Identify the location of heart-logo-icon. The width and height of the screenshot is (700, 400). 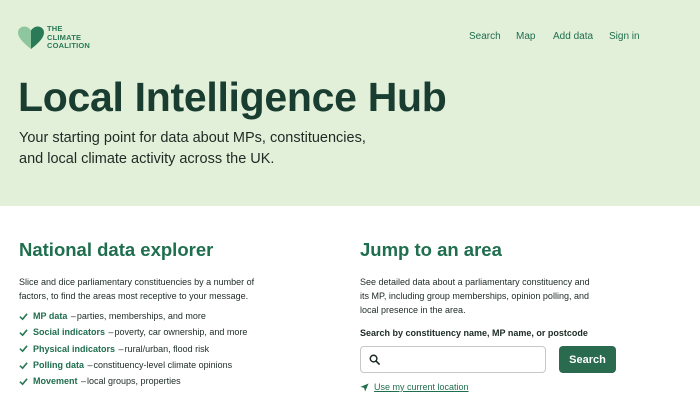
(31, 37).